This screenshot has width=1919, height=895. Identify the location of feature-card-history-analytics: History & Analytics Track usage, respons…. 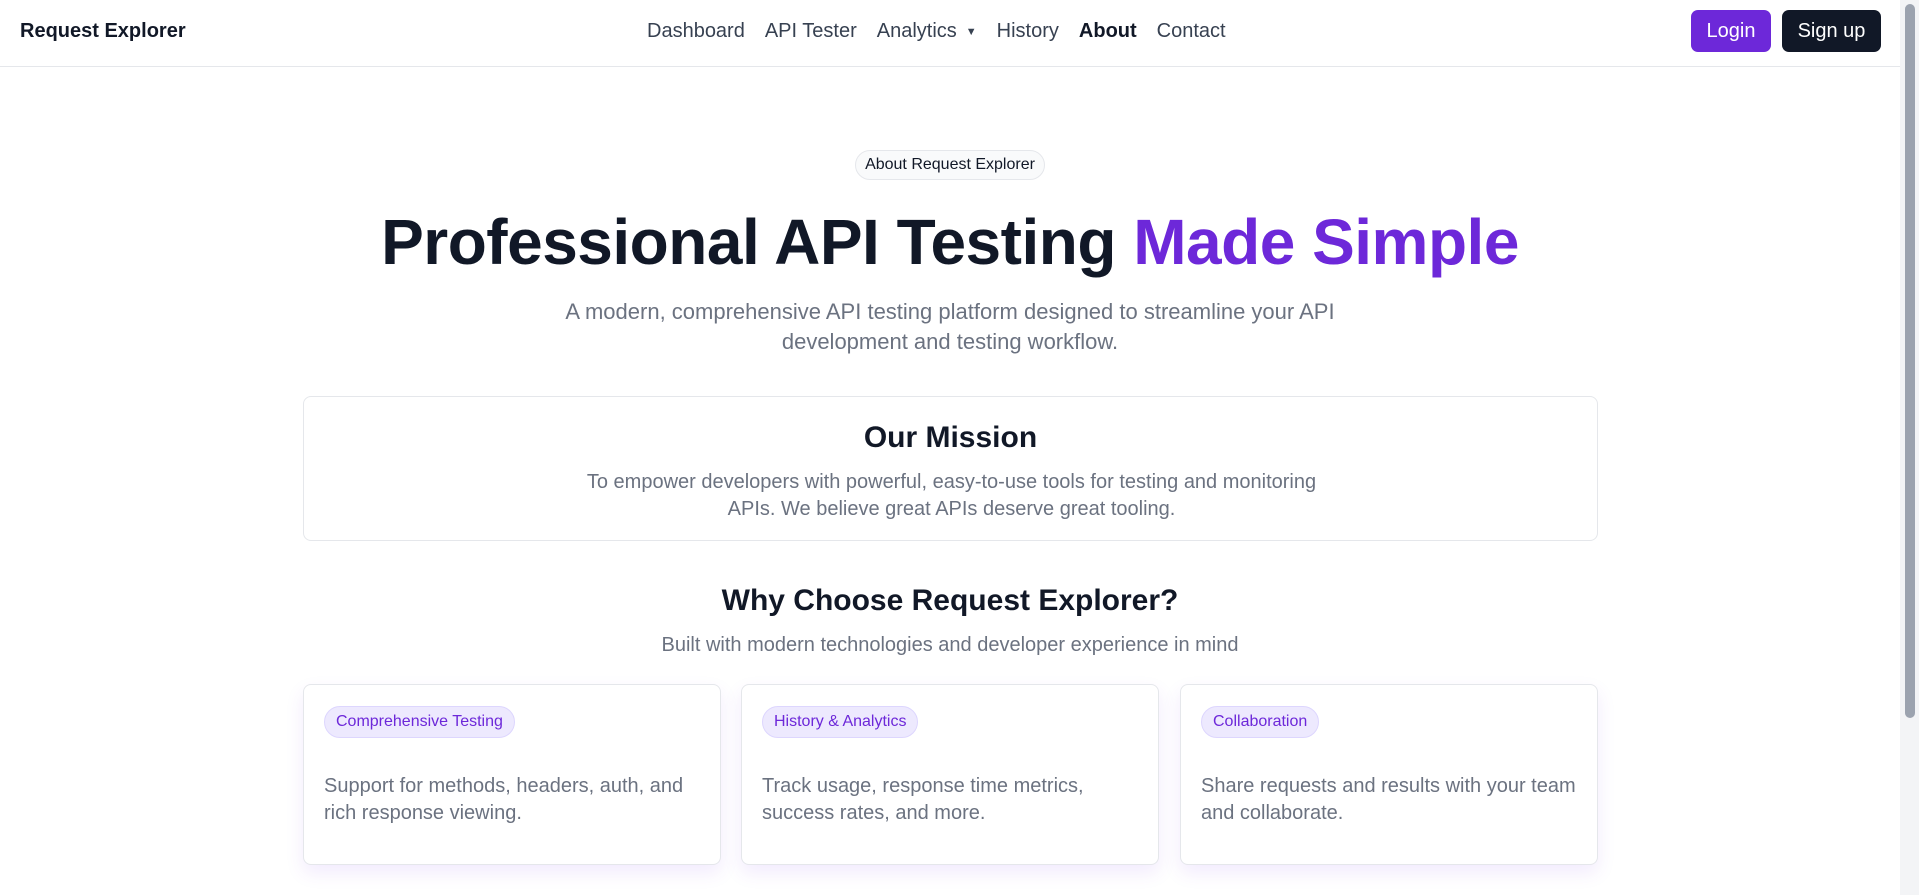
(950, 774).